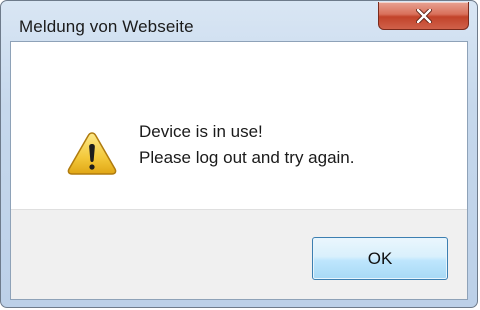  What do you see at coordinates (239, 21) in the screenshot?
I see `title-bar: Meldung von Webseite` at bounding box center [239, 21].